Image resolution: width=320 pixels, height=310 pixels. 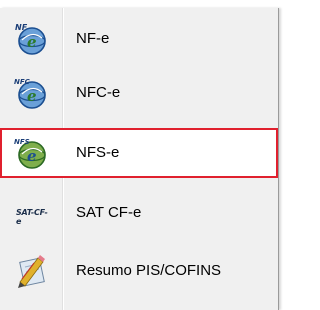 I want to click on menu-item-label: NFC-e, so click(x=98, y=92).